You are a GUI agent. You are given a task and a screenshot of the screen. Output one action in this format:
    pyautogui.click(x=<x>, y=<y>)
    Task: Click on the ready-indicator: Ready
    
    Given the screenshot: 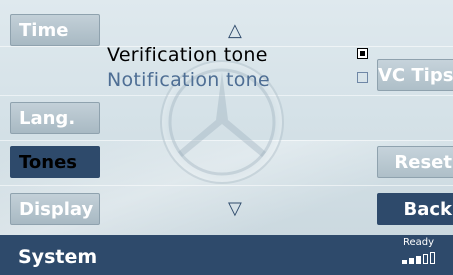 What is the action you would take?
    pyautogui.click(x=419, y=242)
    